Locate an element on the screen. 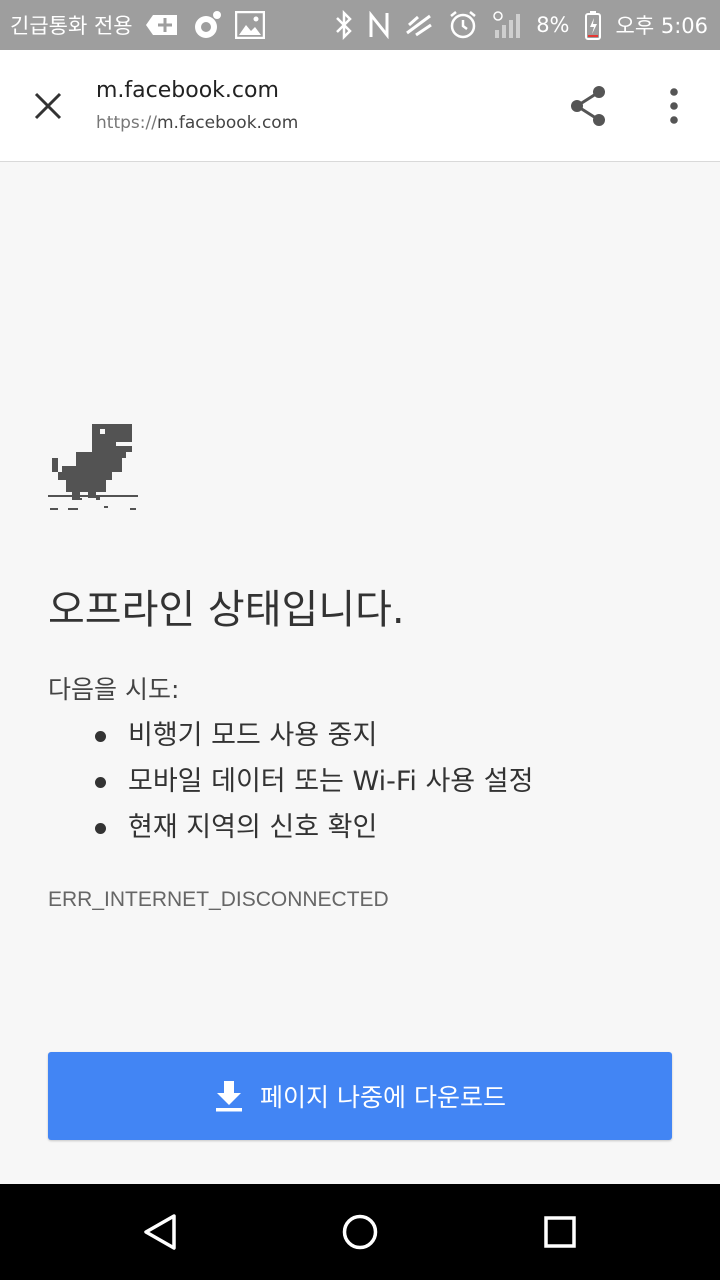 The height and width of the screenshot is (1280, 720). custom-tab-toolbar: m.facebook.com https://m.facebook.com is located at coordinates (360, 106).